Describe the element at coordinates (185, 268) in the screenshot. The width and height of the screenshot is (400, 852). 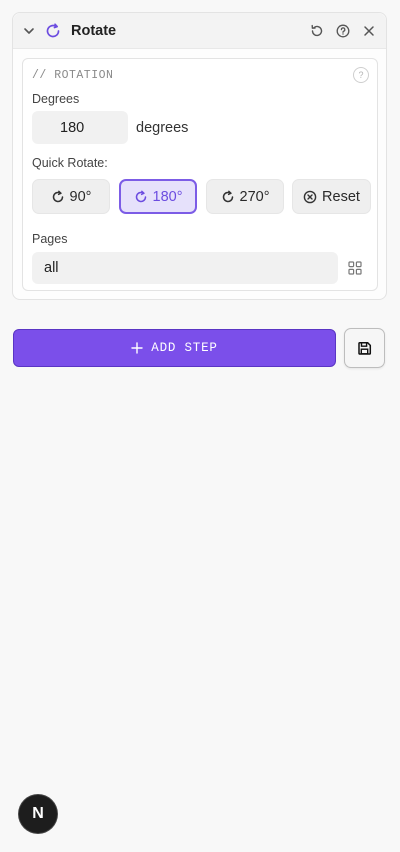
I see `pages-input` at that location.